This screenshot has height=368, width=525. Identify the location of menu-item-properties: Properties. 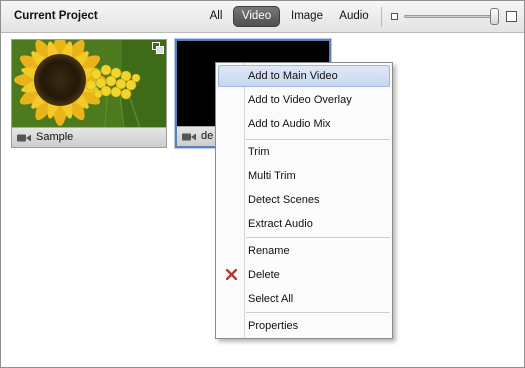
(304, 326).